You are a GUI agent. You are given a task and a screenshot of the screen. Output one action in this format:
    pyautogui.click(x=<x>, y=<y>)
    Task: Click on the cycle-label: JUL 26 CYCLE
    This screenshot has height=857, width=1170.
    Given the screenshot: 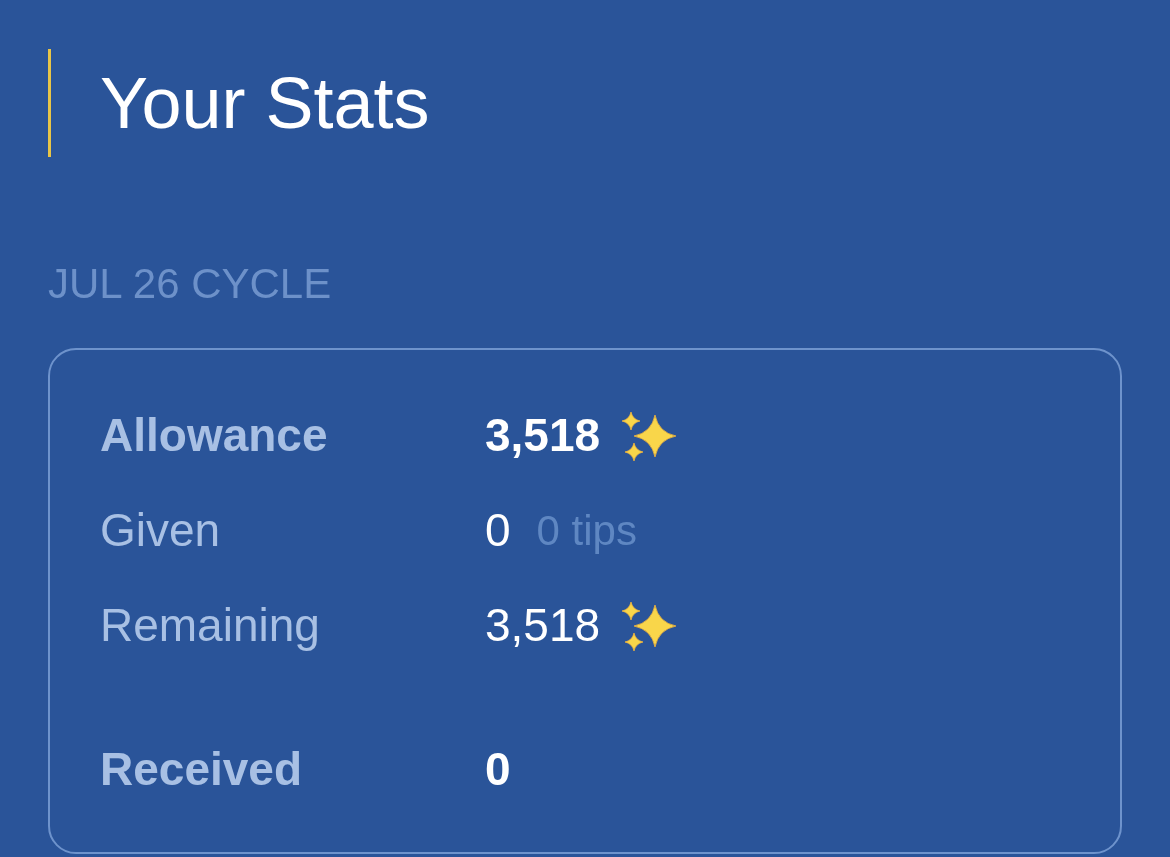 What is the action you would take?
    pyautogui.click(x=190, y=284)
    